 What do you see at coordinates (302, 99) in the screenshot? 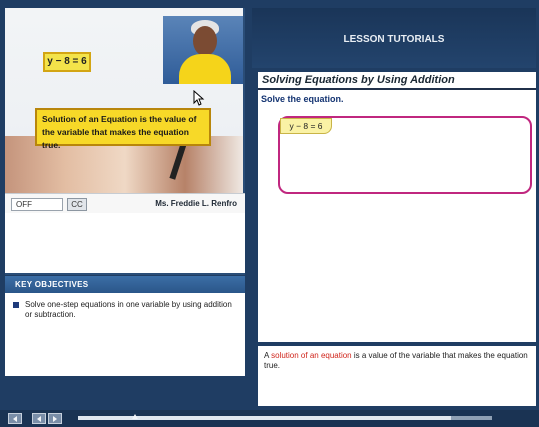
I see `lesson-prompt: Solve the equation.` at bounding box center [302, 99].